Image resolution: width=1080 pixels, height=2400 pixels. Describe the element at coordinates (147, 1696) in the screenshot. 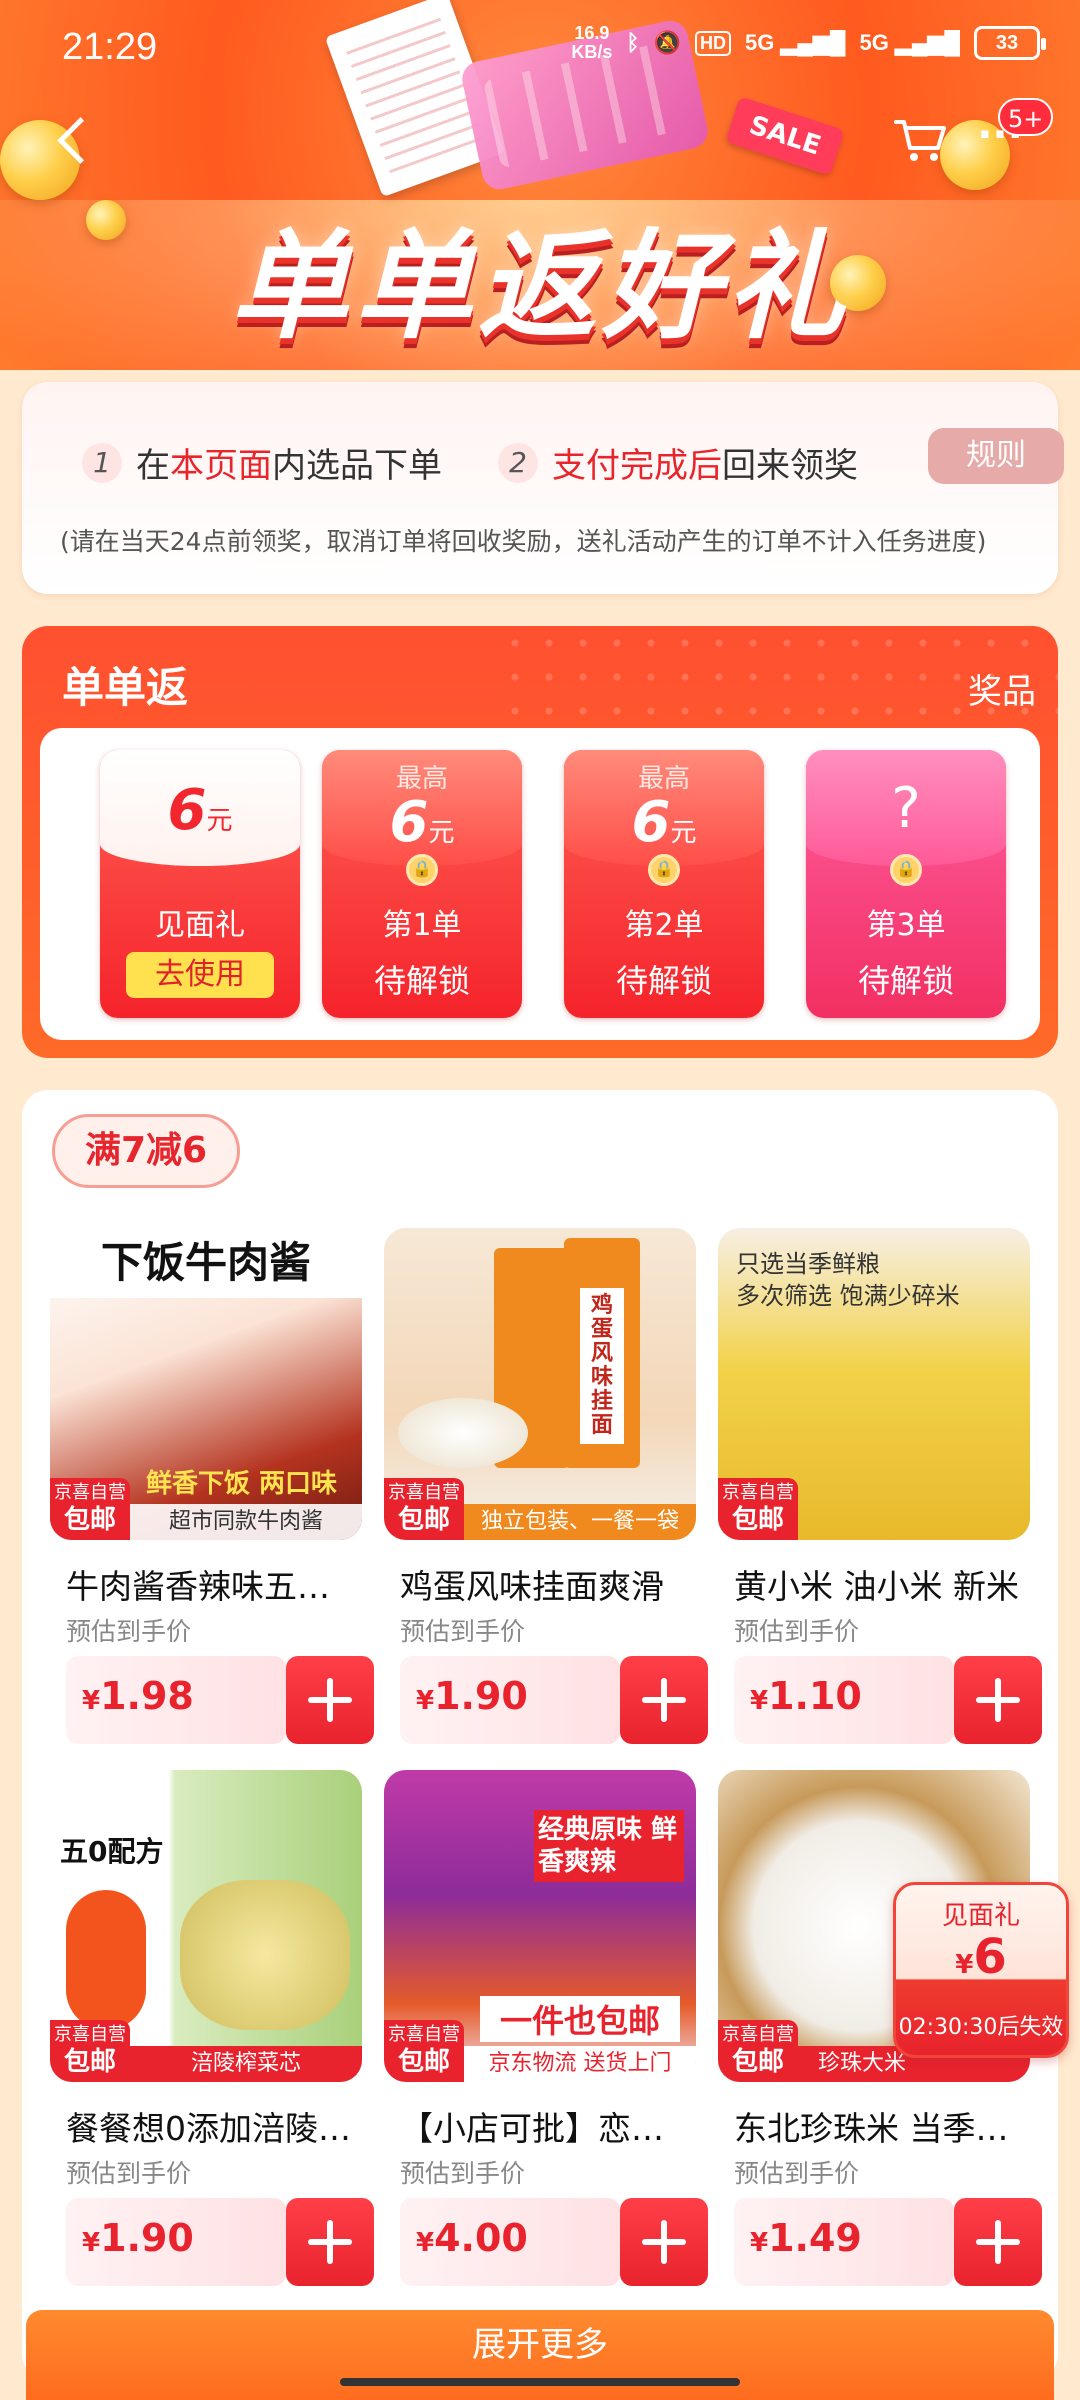

I see `product-price: 1.98` at that location.